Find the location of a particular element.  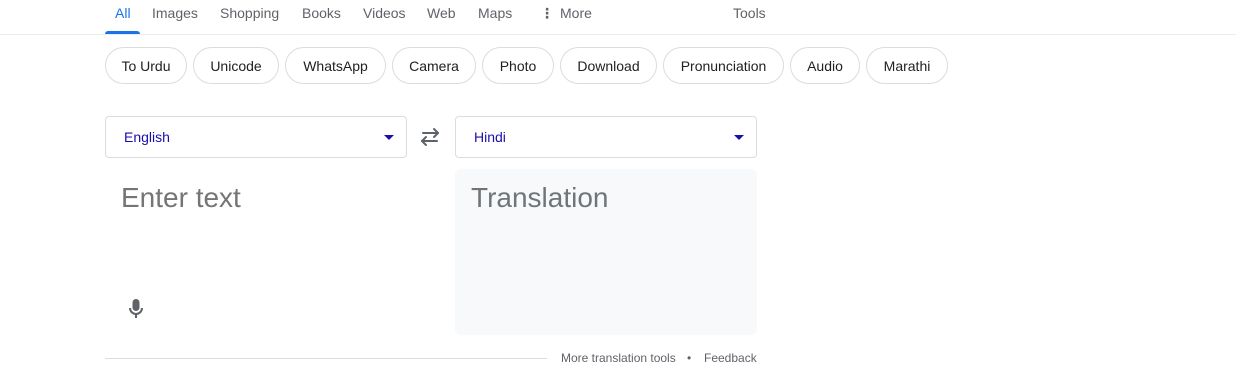

chip-photo: Photo is located at coordinates (518, 65).